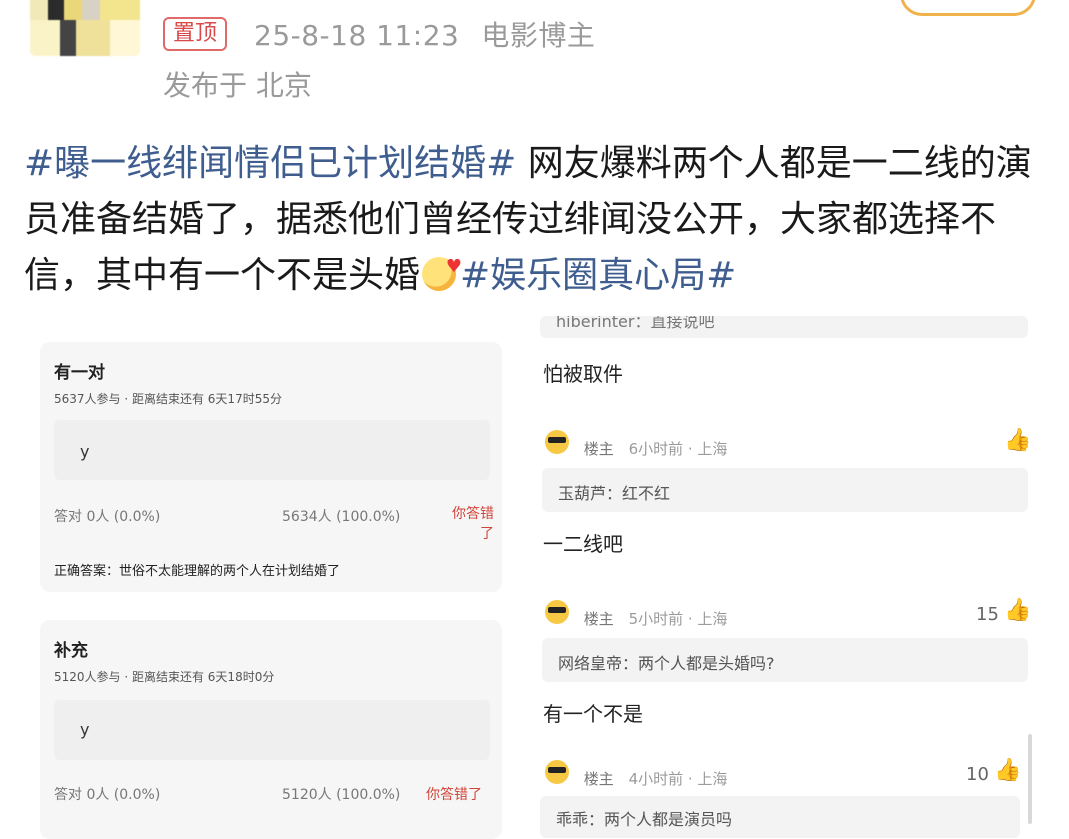  What do you see at coordinates (1030, 779) in the screenshot?
I see `scrollbar` at bounding box center [1030, 779].